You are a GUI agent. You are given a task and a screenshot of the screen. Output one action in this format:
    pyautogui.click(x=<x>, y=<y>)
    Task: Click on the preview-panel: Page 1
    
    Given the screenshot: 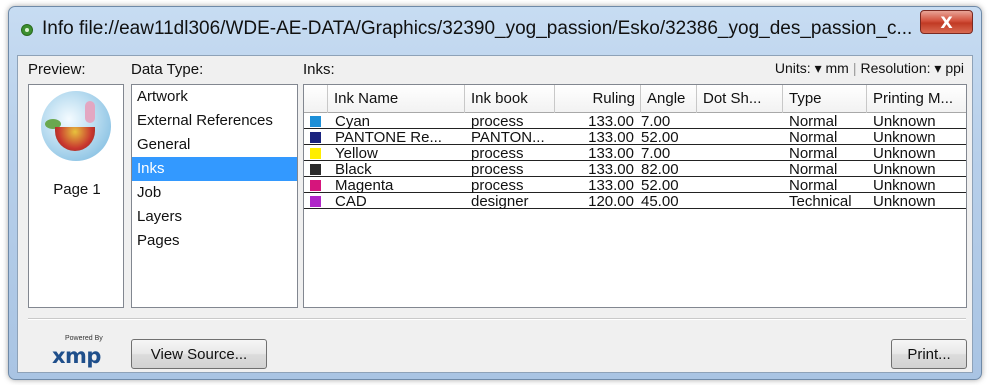 What is the action you would take?
    pyautogui.click(x=76, y=196)
    